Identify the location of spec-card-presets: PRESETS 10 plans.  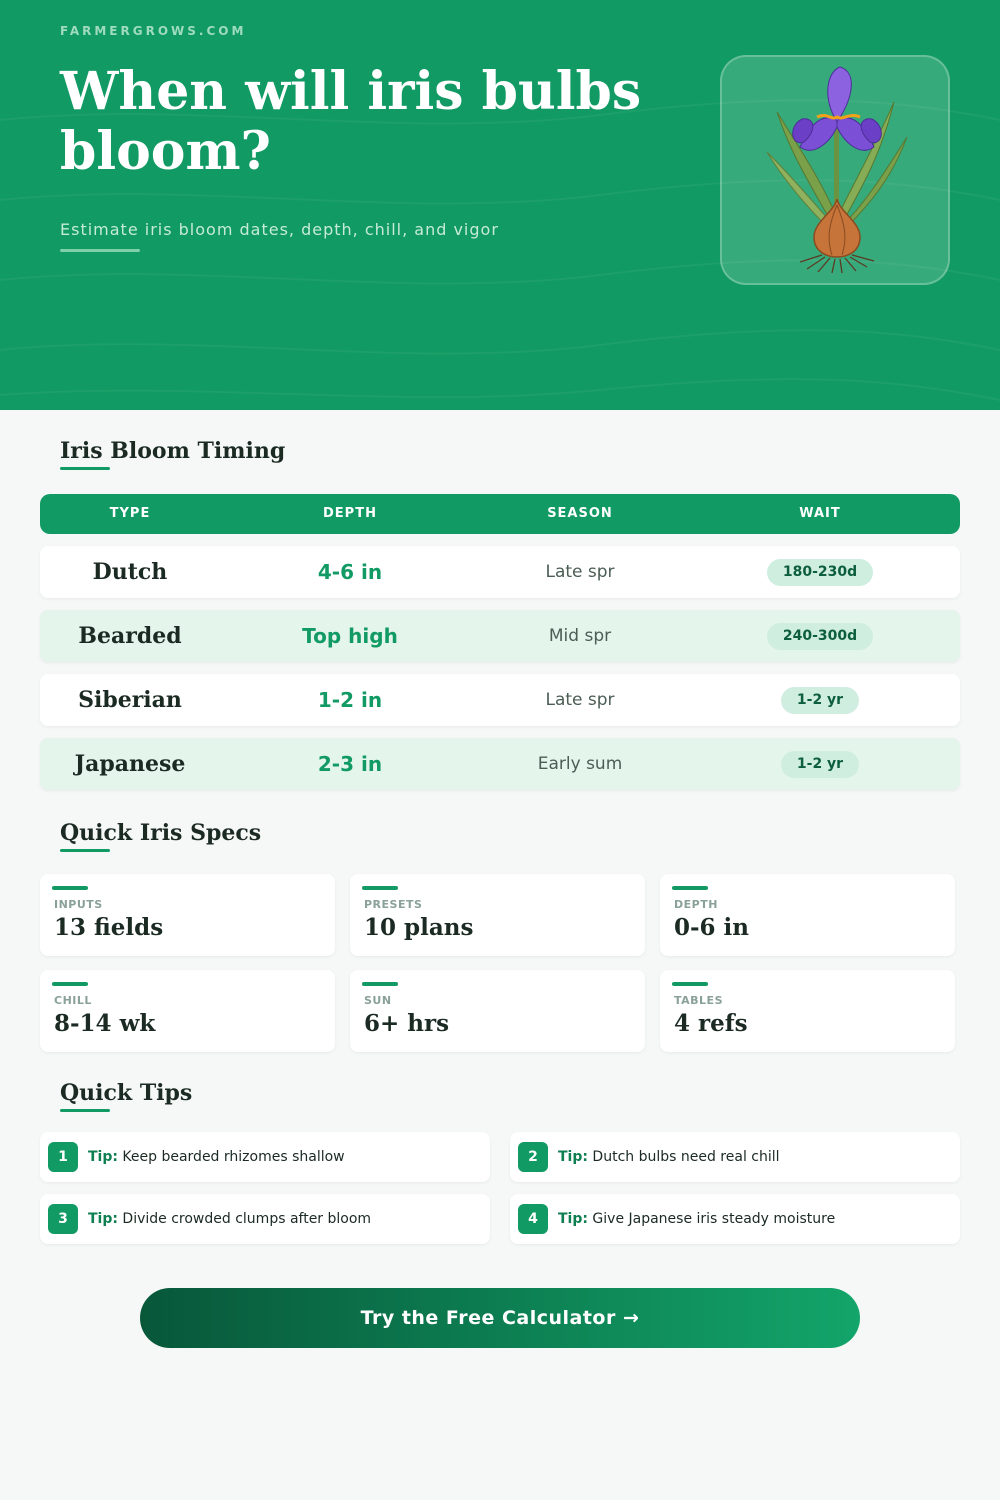
(497, 915).